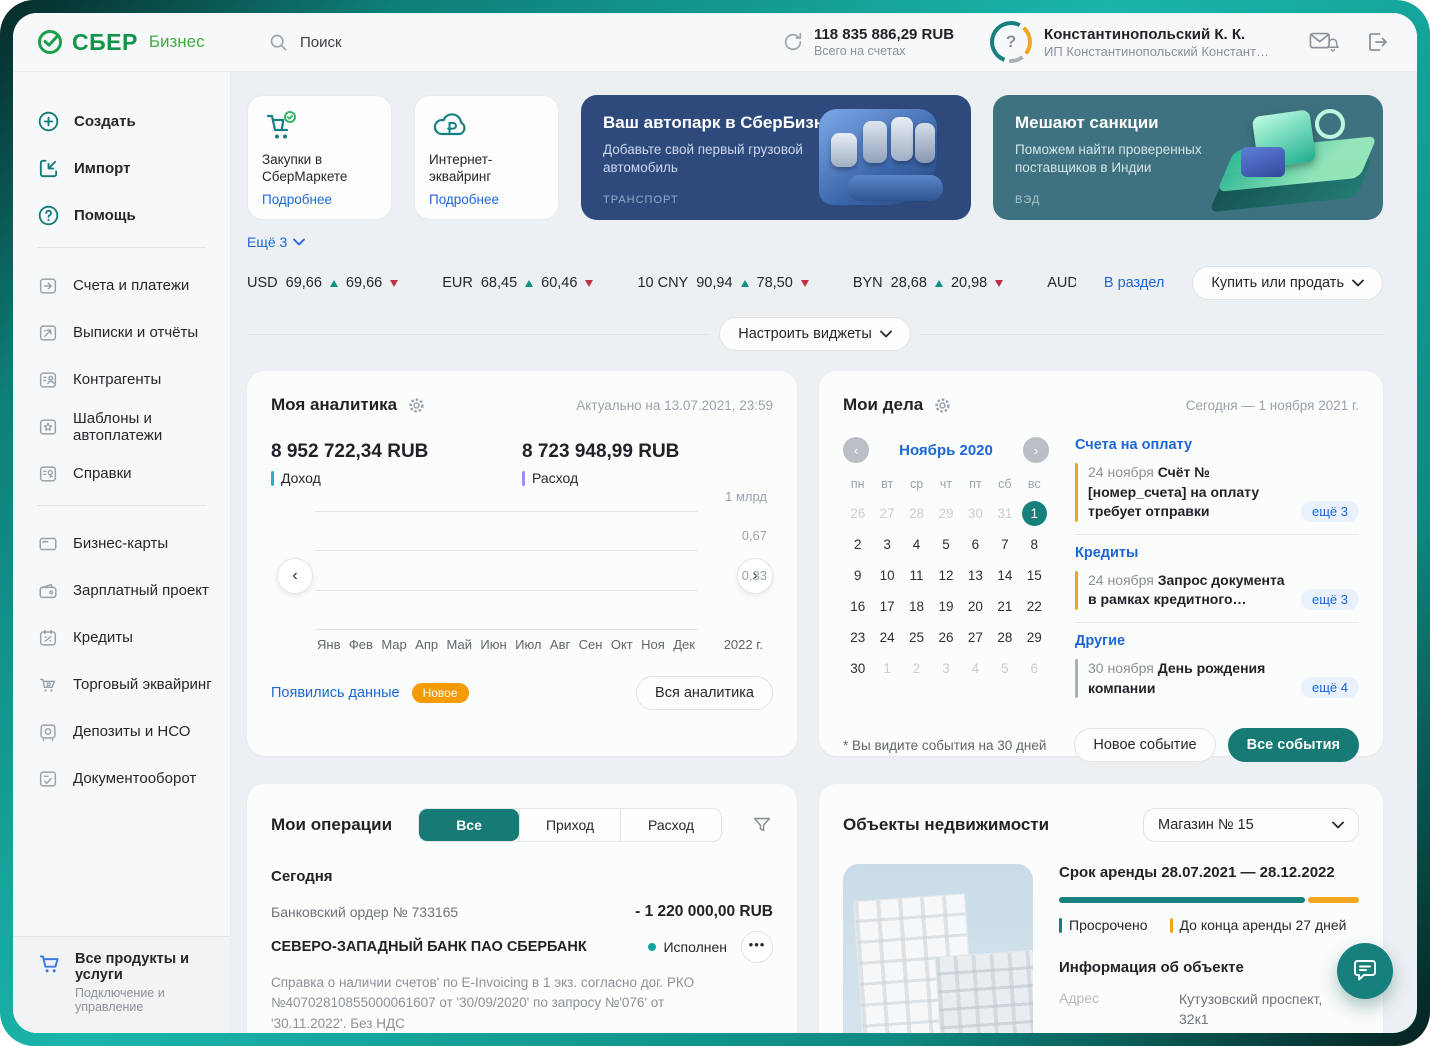 The image size is (1430, 1046). I want to click on sidebar-item-business-cards: Бизнес-карты, so click(133, 543).